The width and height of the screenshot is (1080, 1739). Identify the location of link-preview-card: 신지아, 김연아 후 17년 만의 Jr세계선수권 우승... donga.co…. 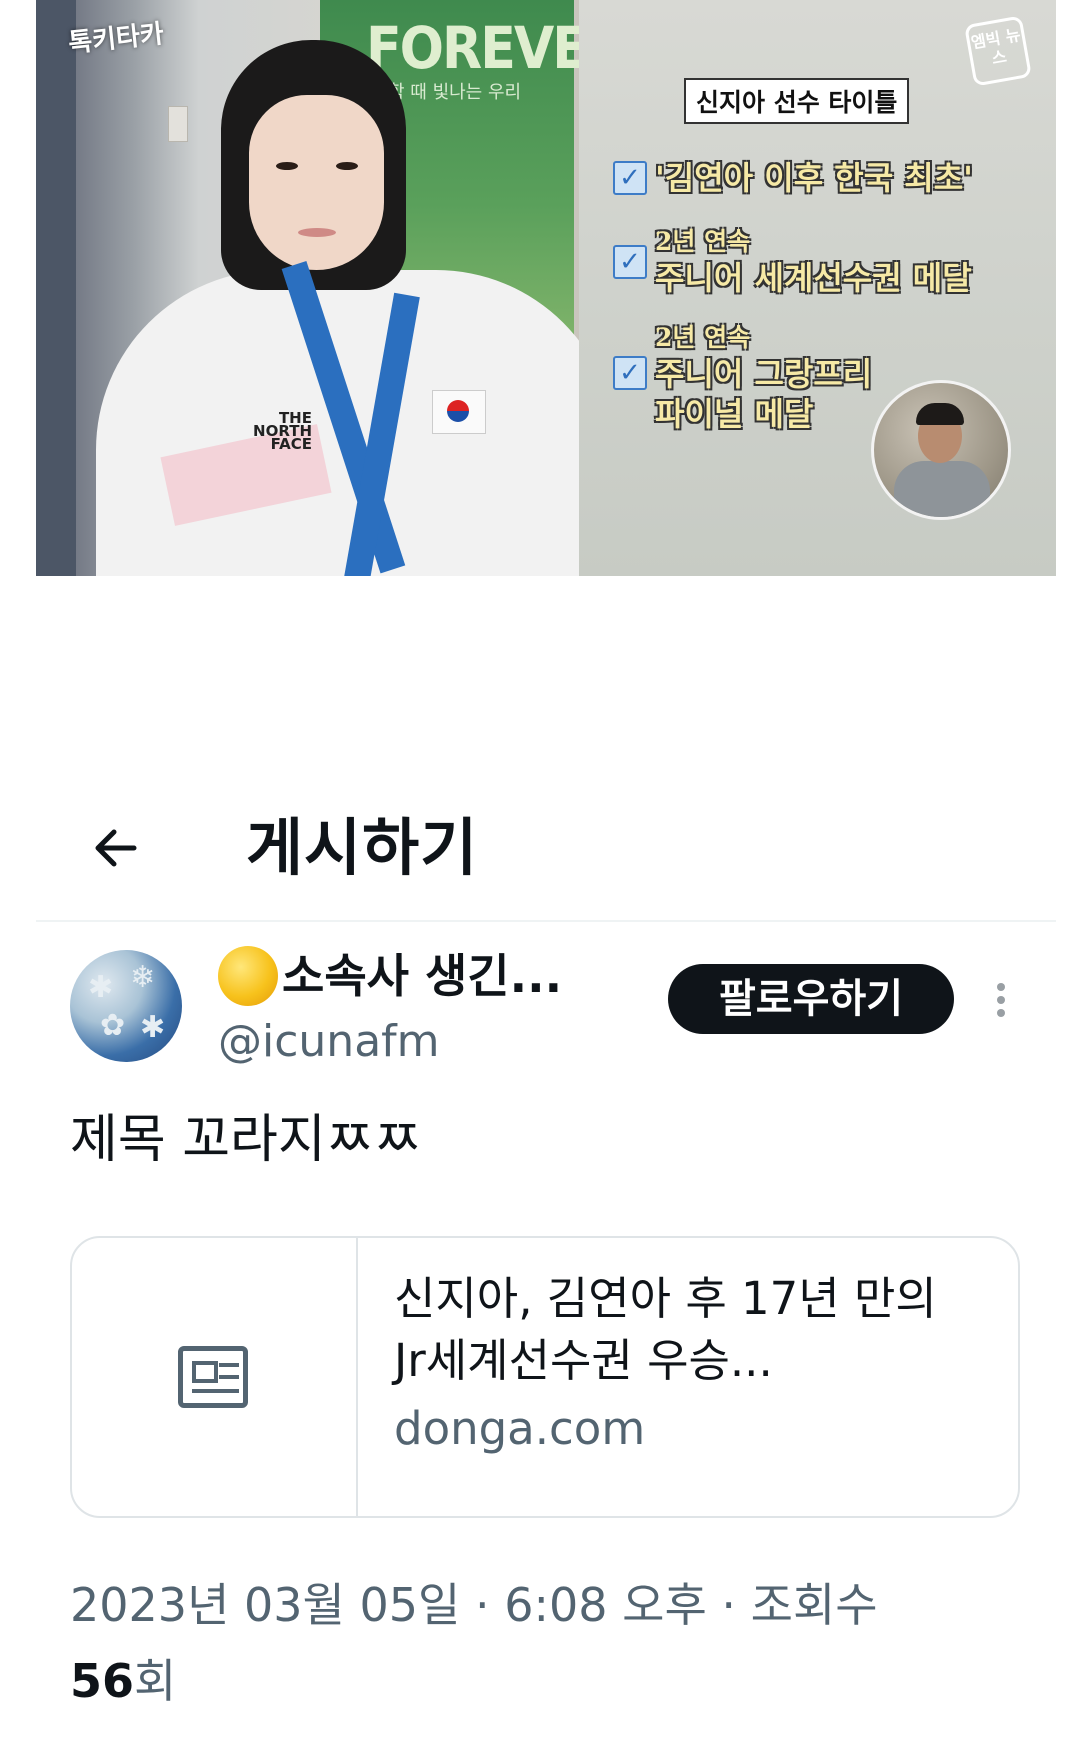
(545, 1377).